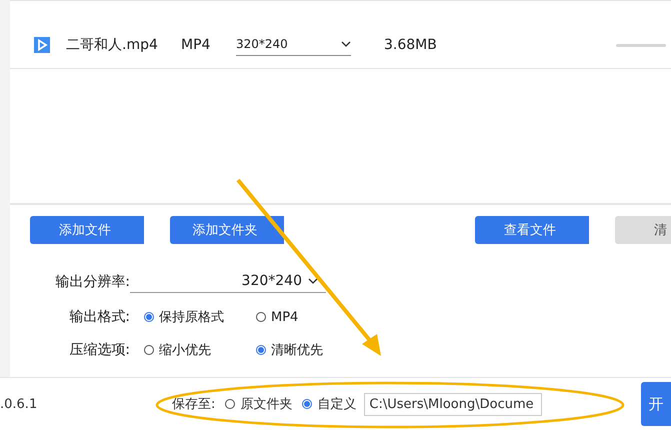  I want to click on option-label: 输出格式:, so click(99, 317).